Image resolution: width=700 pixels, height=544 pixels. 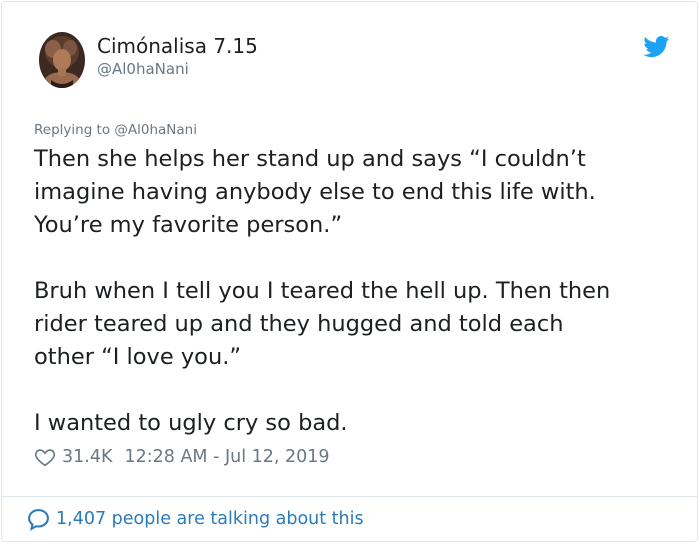 I want to click on replying-to-mention-link: @Al0haNani, so click(x=155, y=130).